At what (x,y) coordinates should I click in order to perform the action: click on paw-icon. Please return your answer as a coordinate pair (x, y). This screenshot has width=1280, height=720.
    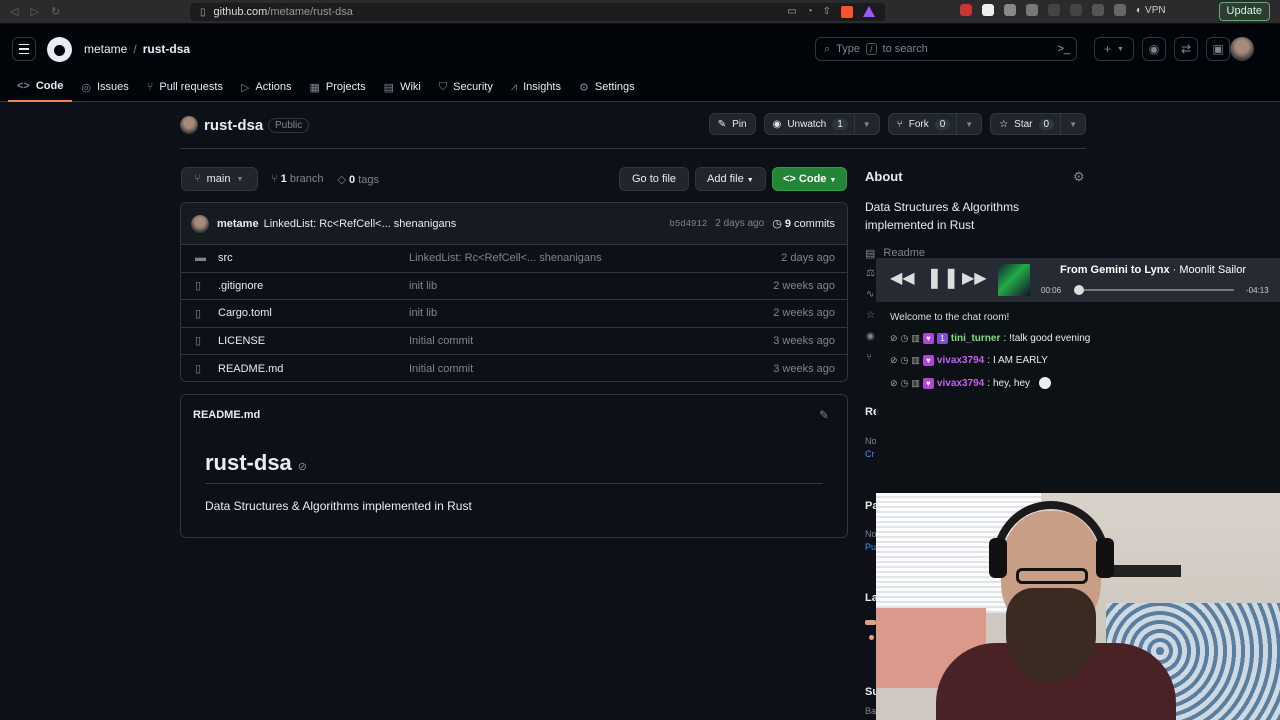
    Looking at the image, I should click on (1010, 10).